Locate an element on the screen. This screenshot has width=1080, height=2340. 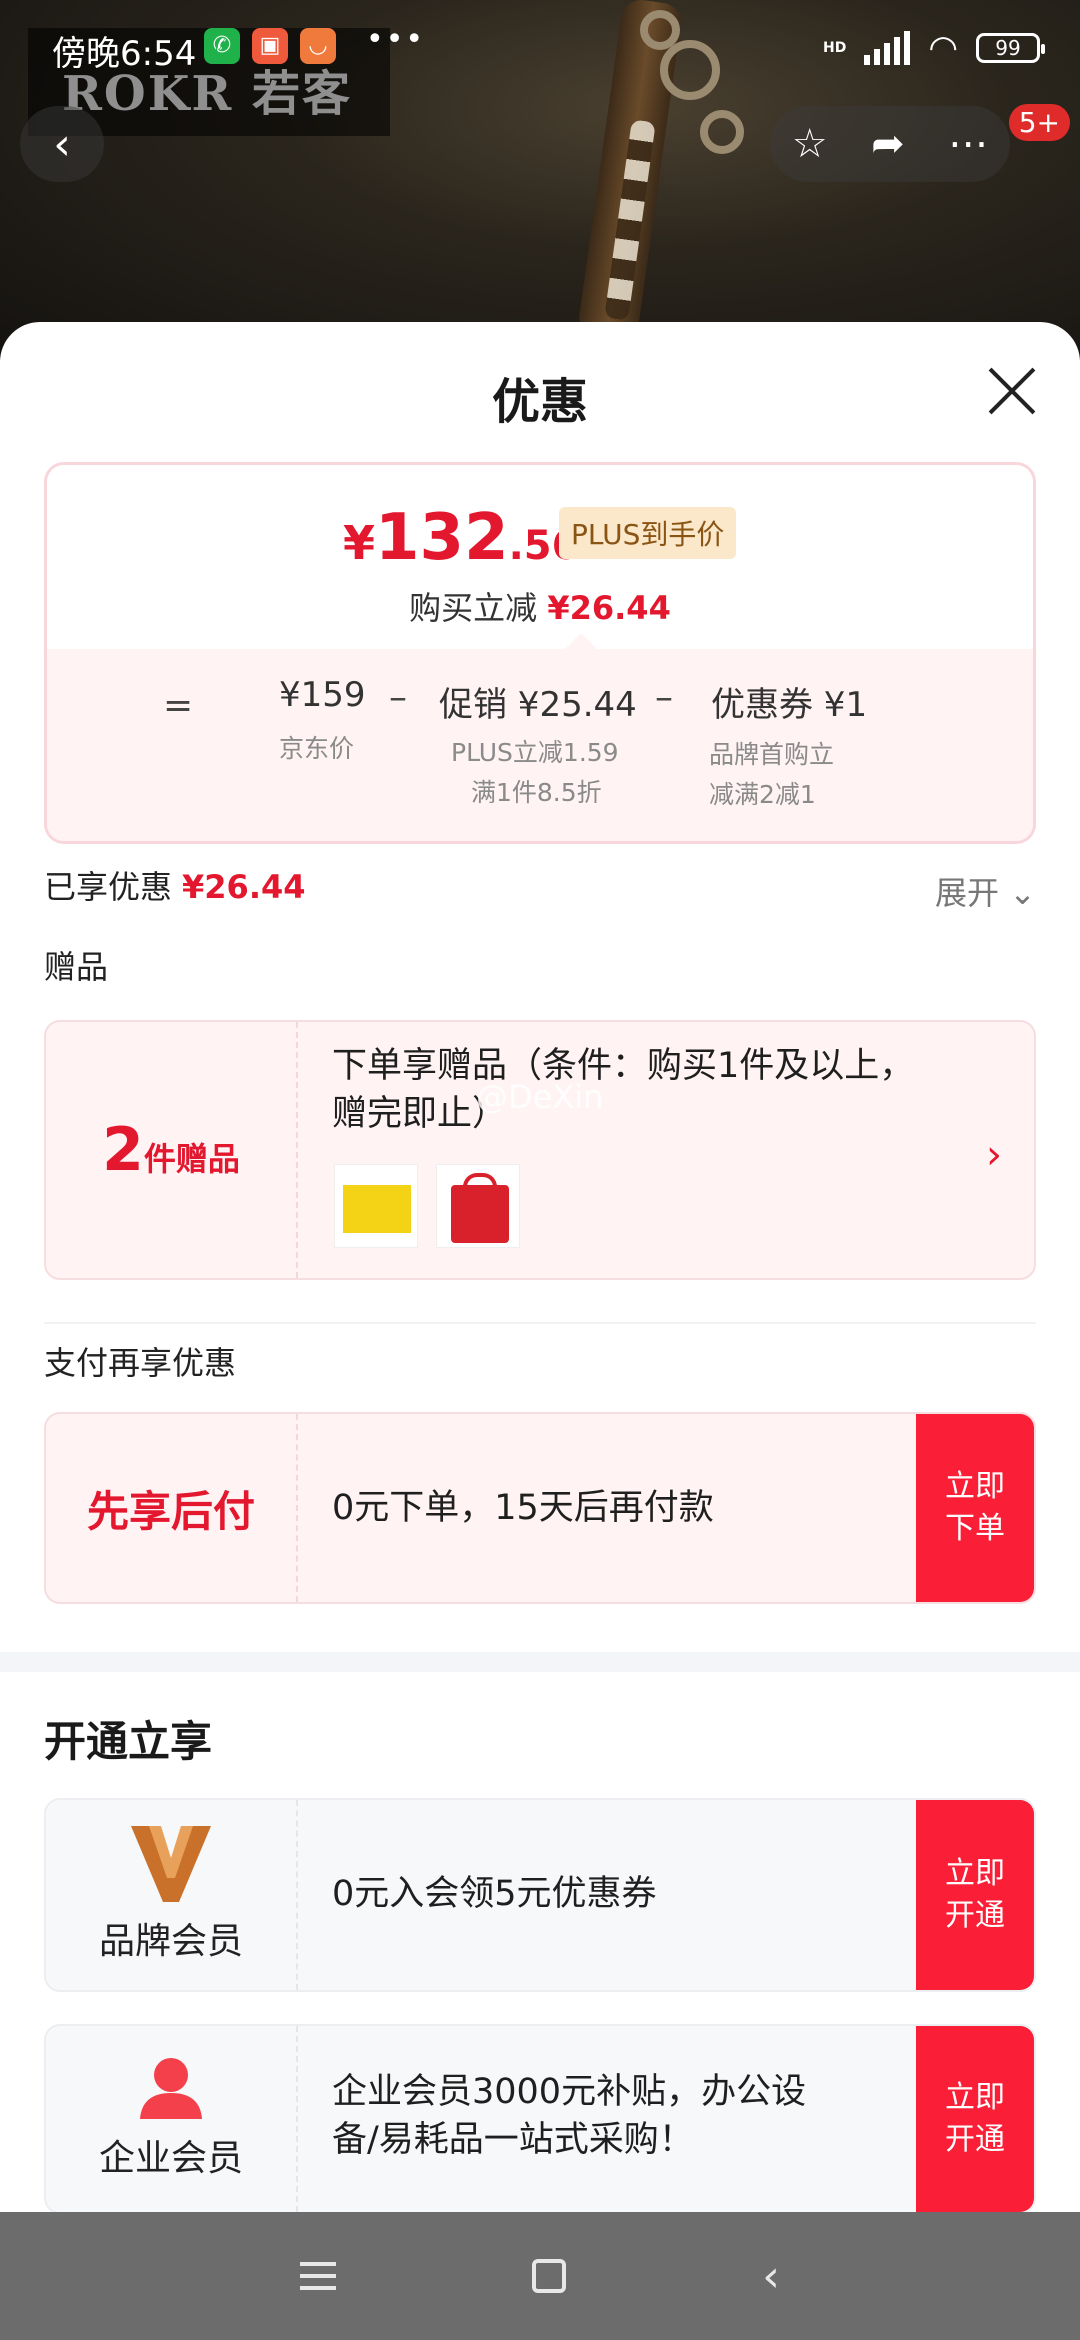
coupon-amount: 优惠券 ¥1 is located at coordinates (789, 705).